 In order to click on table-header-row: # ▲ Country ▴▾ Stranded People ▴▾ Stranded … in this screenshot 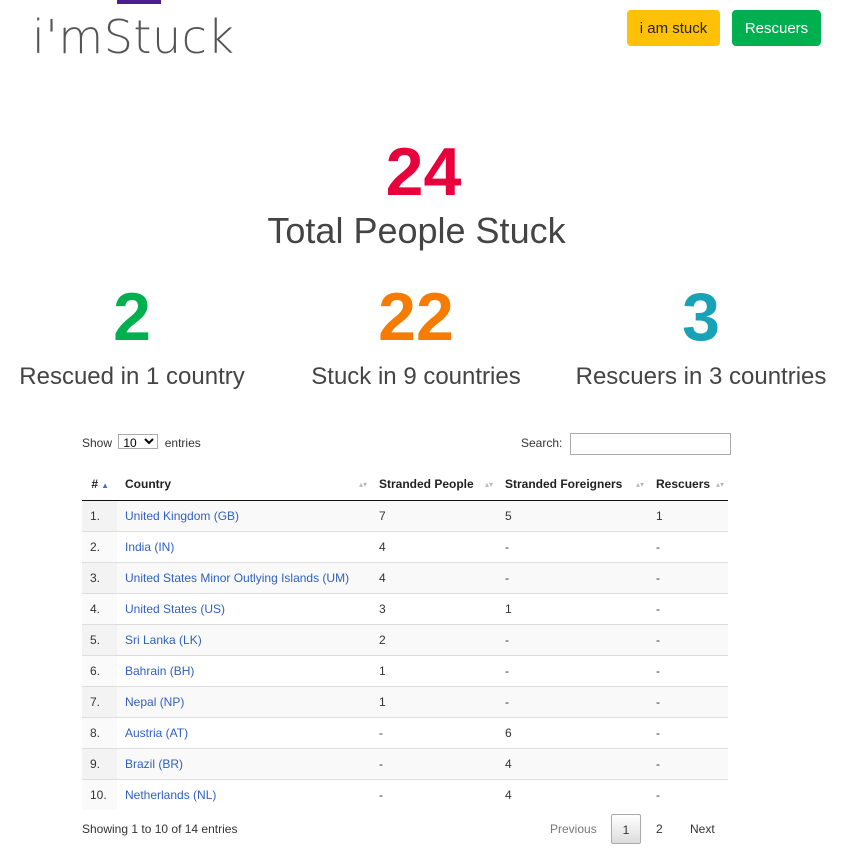, I will do `click(405, 484)`.